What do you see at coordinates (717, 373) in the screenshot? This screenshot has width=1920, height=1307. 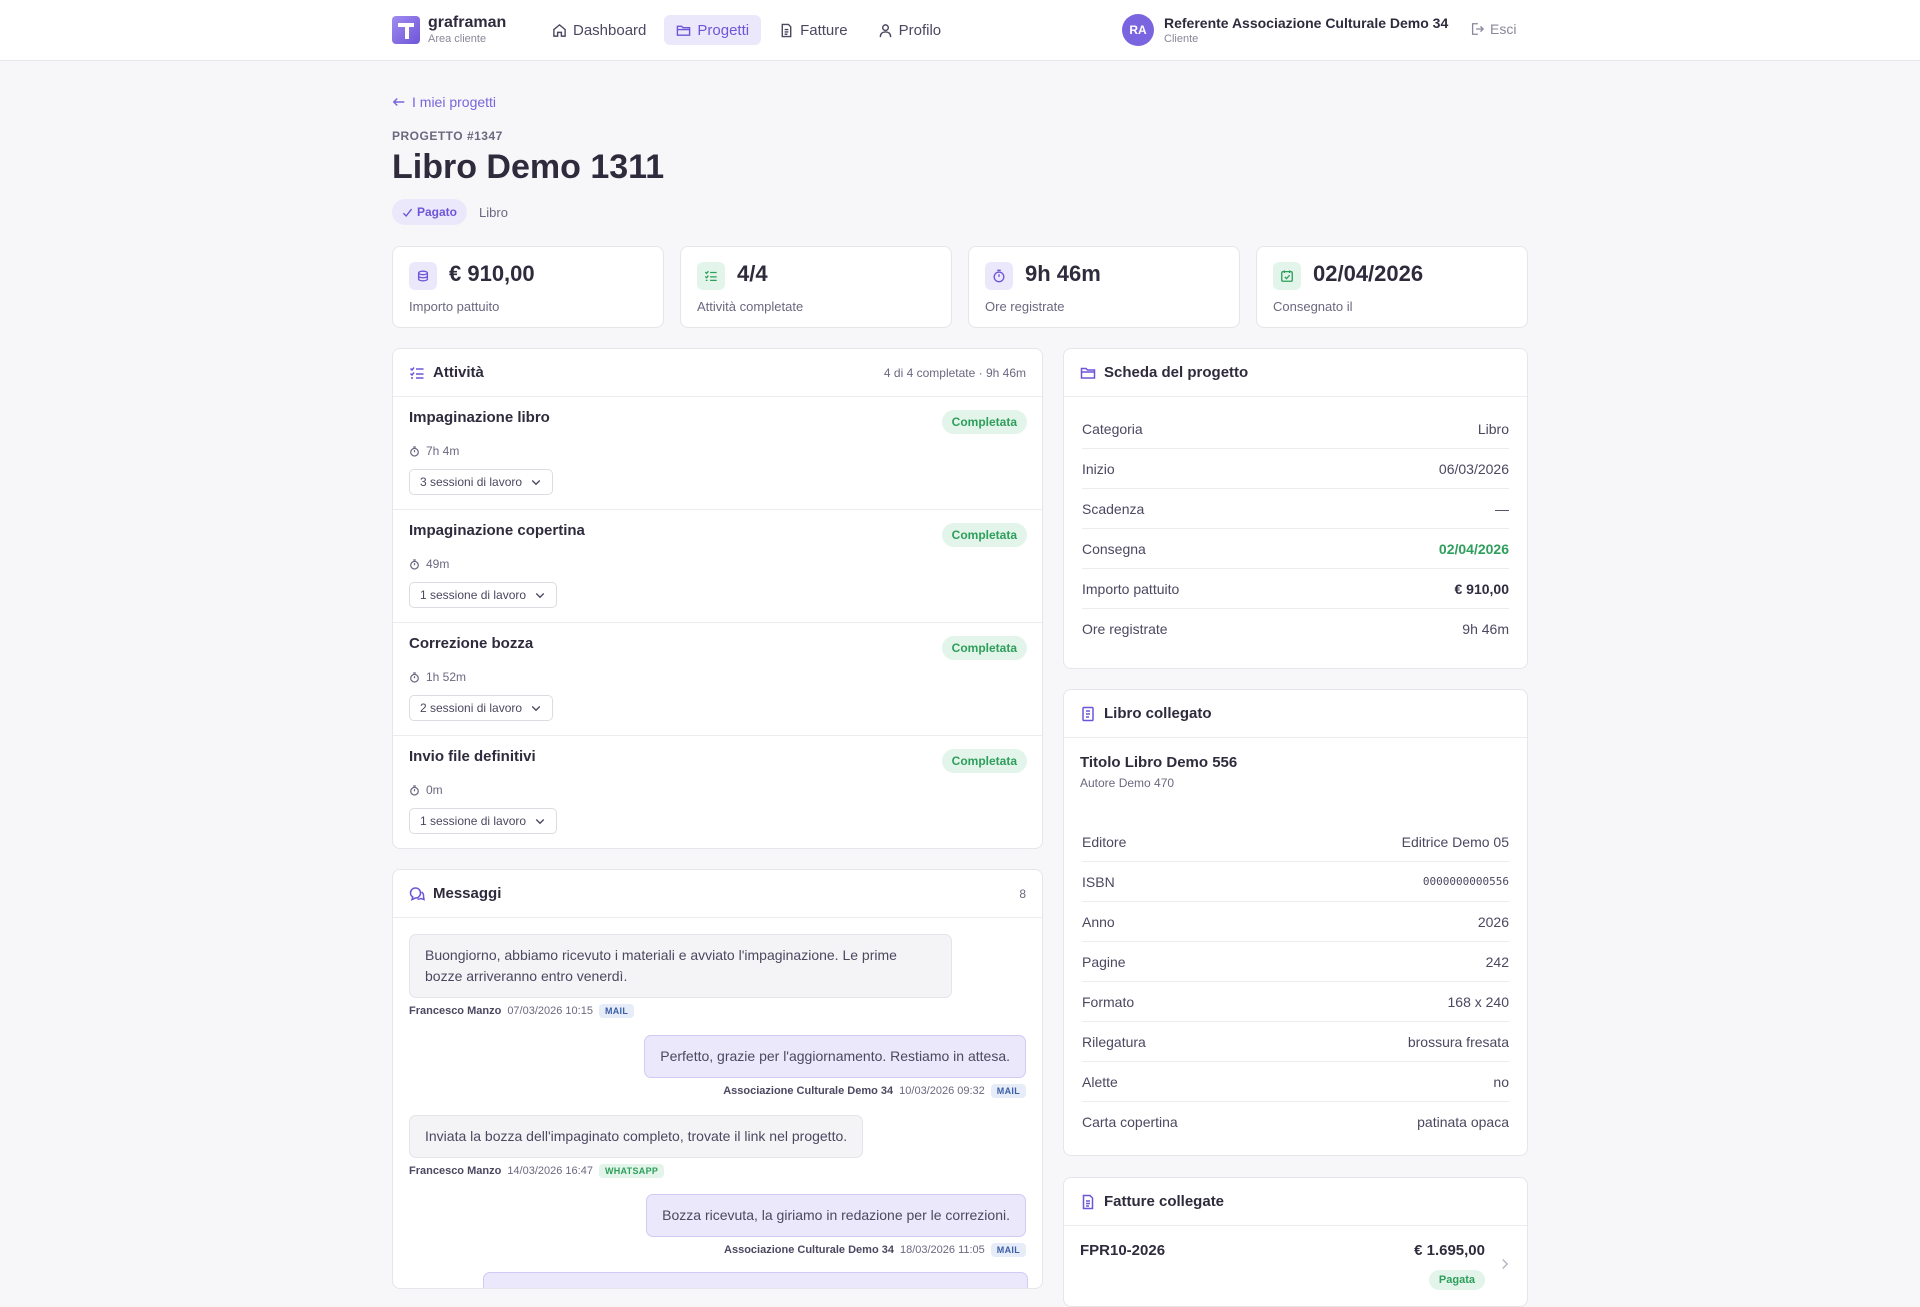 I see `activities-header: Attività 4 di 4 completate · 9h 46m` at bounding box center [717, 373].